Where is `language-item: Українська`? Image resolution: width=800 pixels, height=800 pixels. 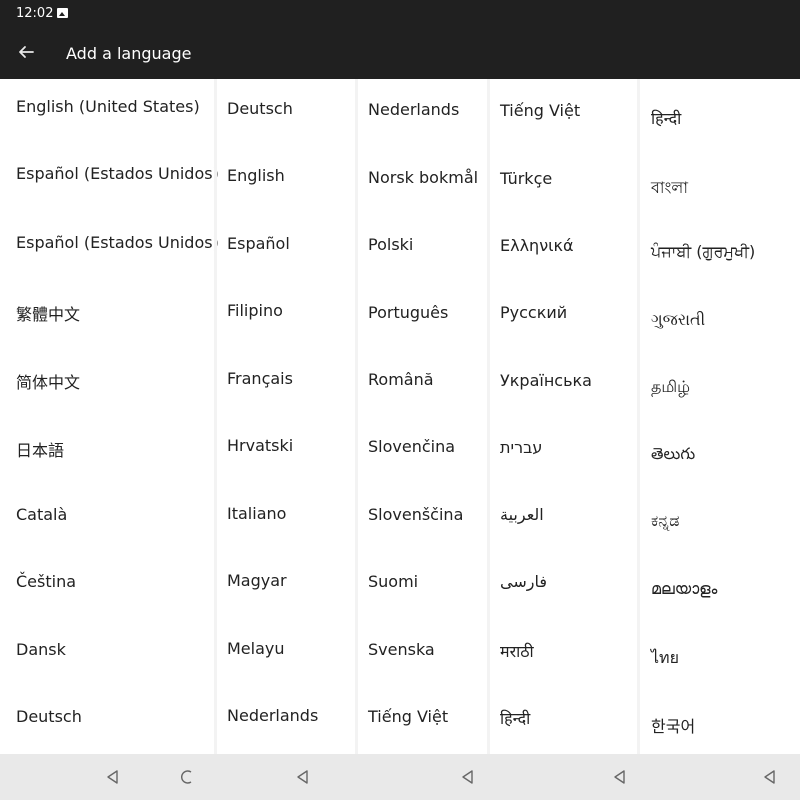 language-item: Українська is located at coordinates (546, 380).